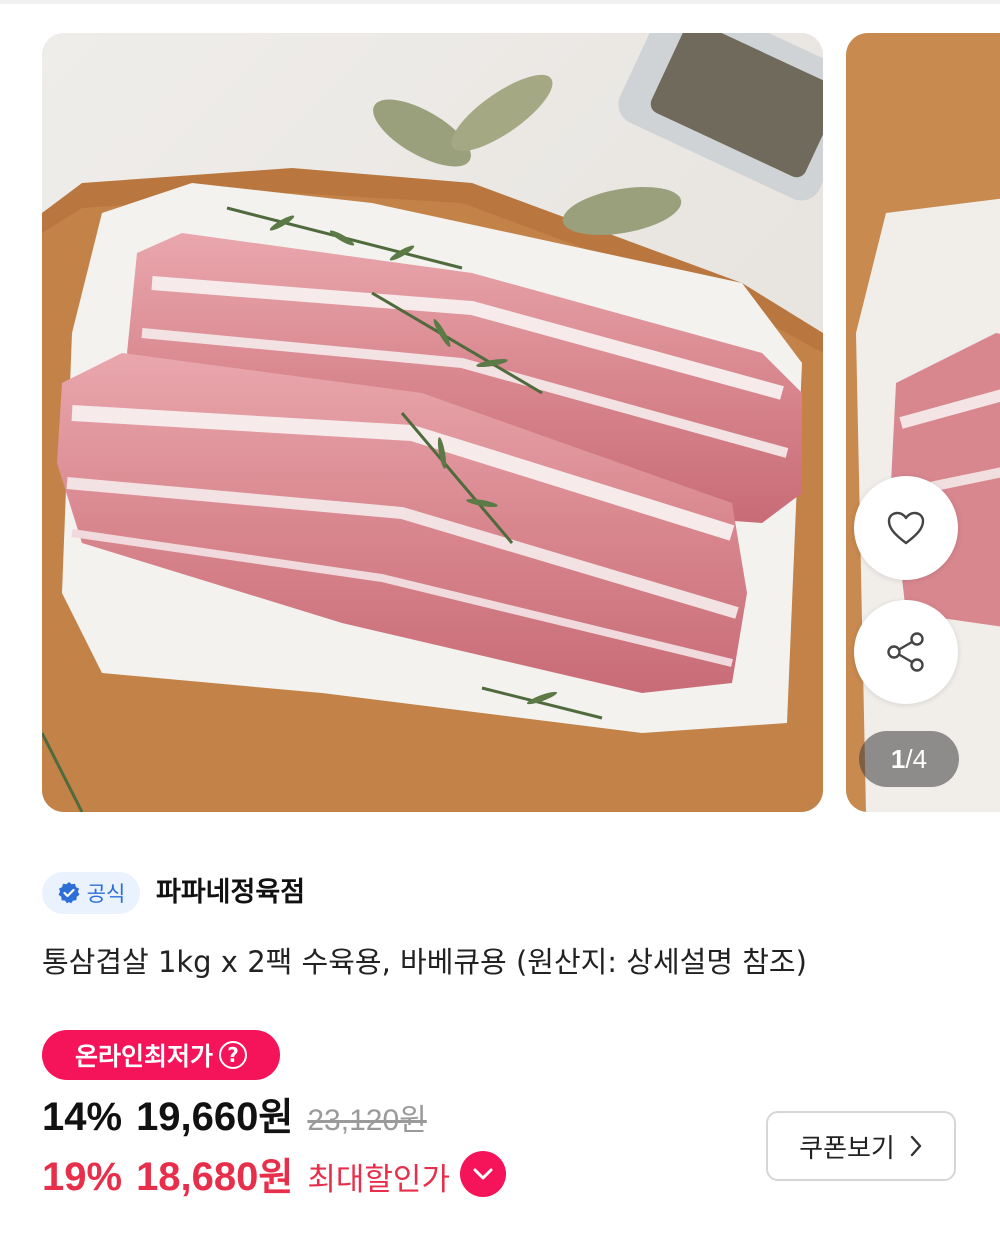  Describe the element at coordinates (276, 1177) in the screenshot. I see `max-discount-price-unit: 원` at that location.